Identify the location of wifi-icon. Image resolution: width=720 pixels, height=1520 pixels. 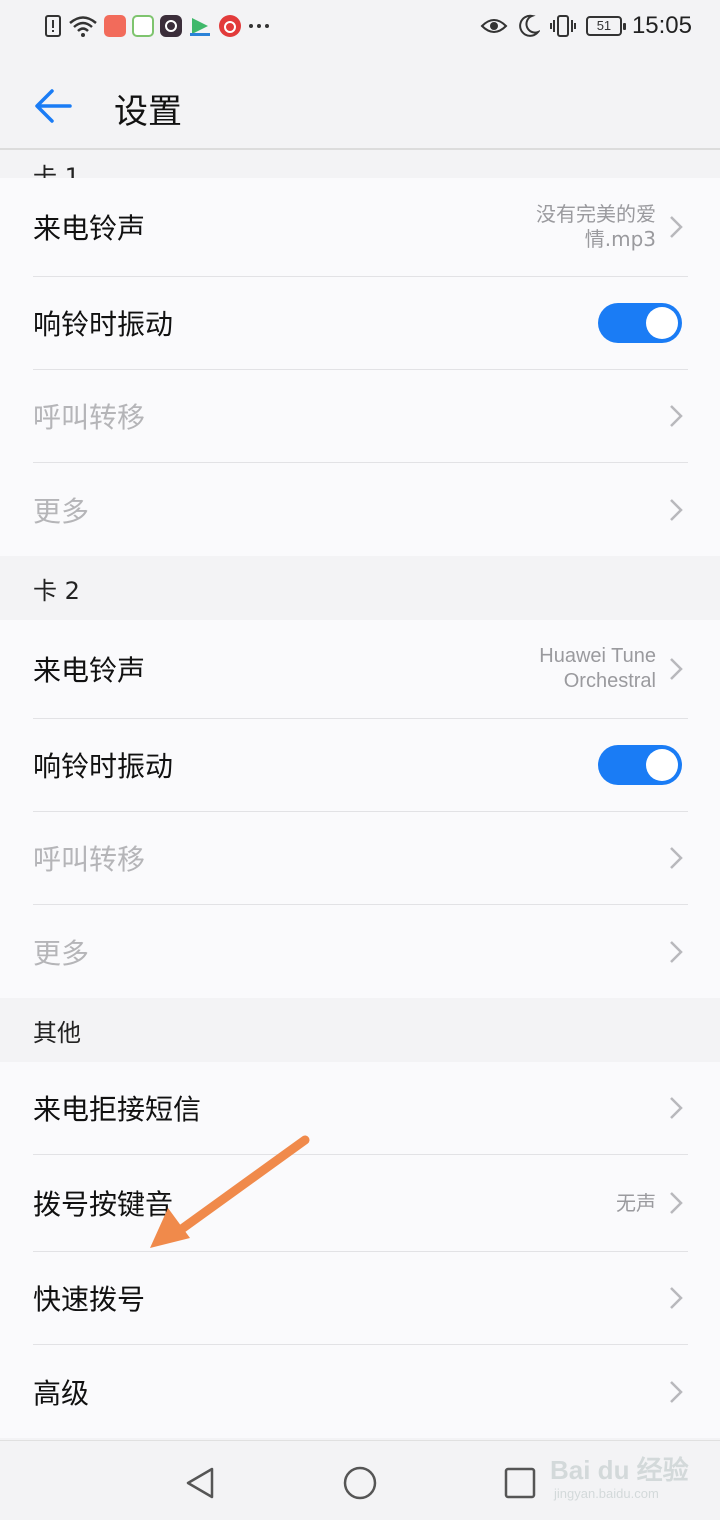
(83, 26).